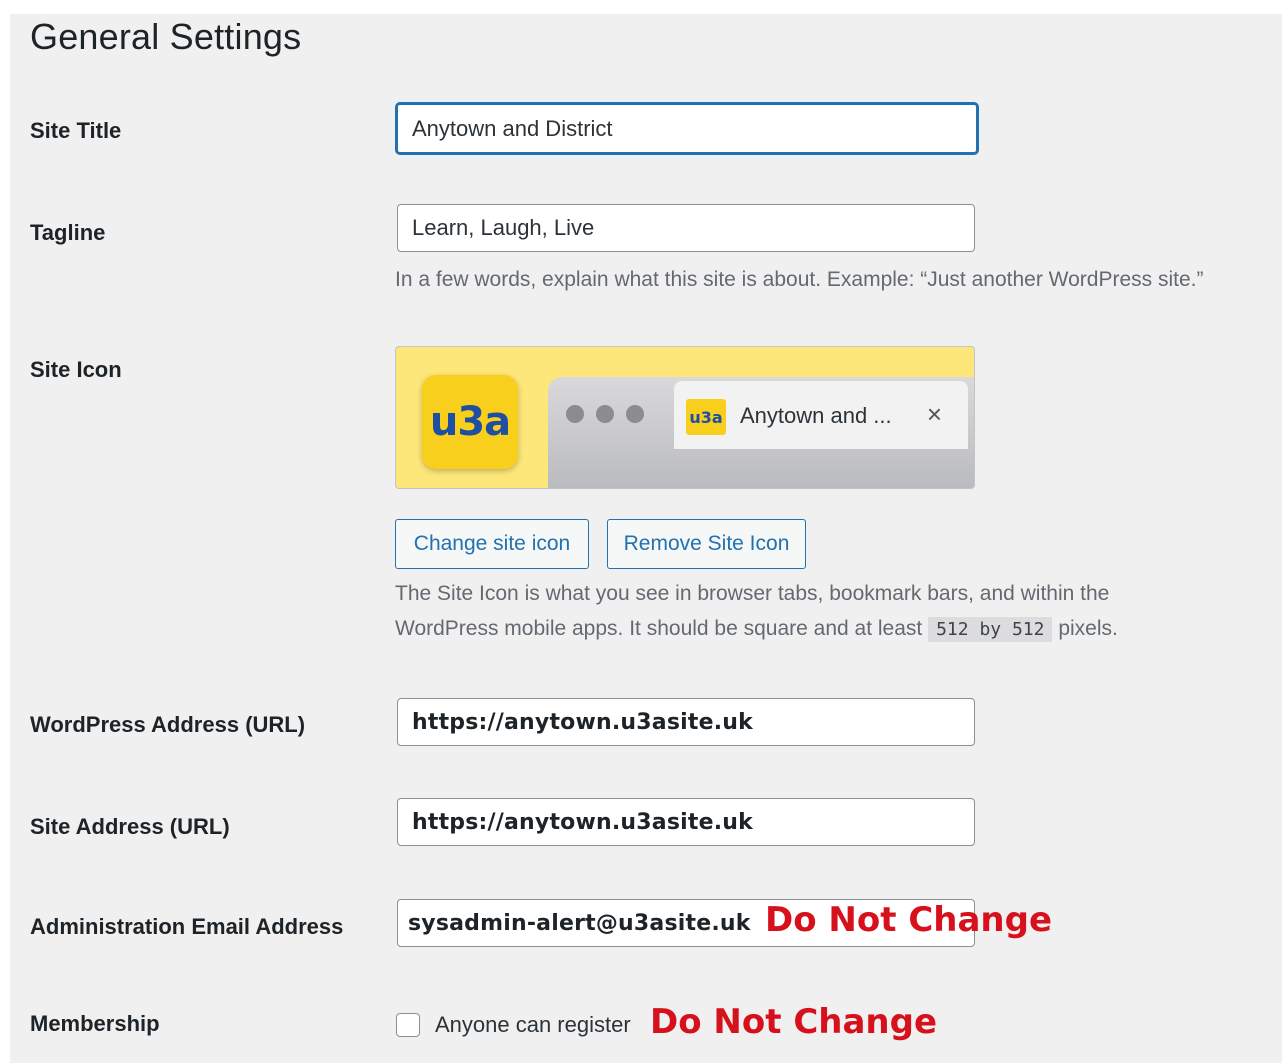 The height and width of the screenshot is (1063, 1282). Describe the element at coordinates (95, 1023) in the screenshot. I see `membership-label: Membership` at that location.